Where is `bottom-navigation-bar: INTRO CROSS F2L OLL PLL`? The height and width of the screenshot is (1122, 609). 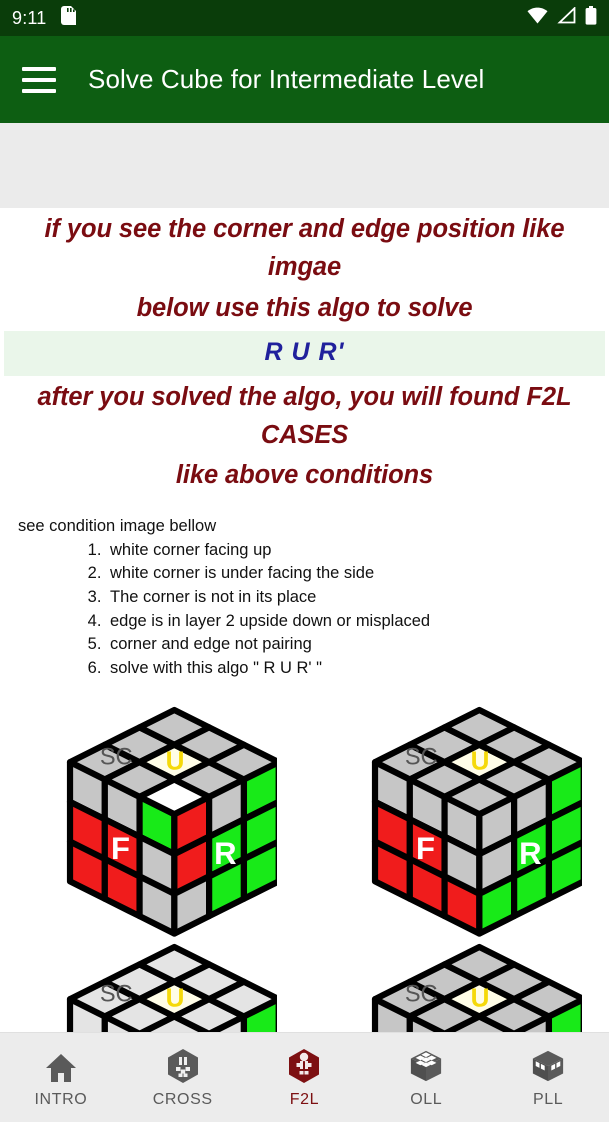 bottom-navigation-bar: INTRO CROSS F2L OLL PLL is located at coordinates (304, 1077).